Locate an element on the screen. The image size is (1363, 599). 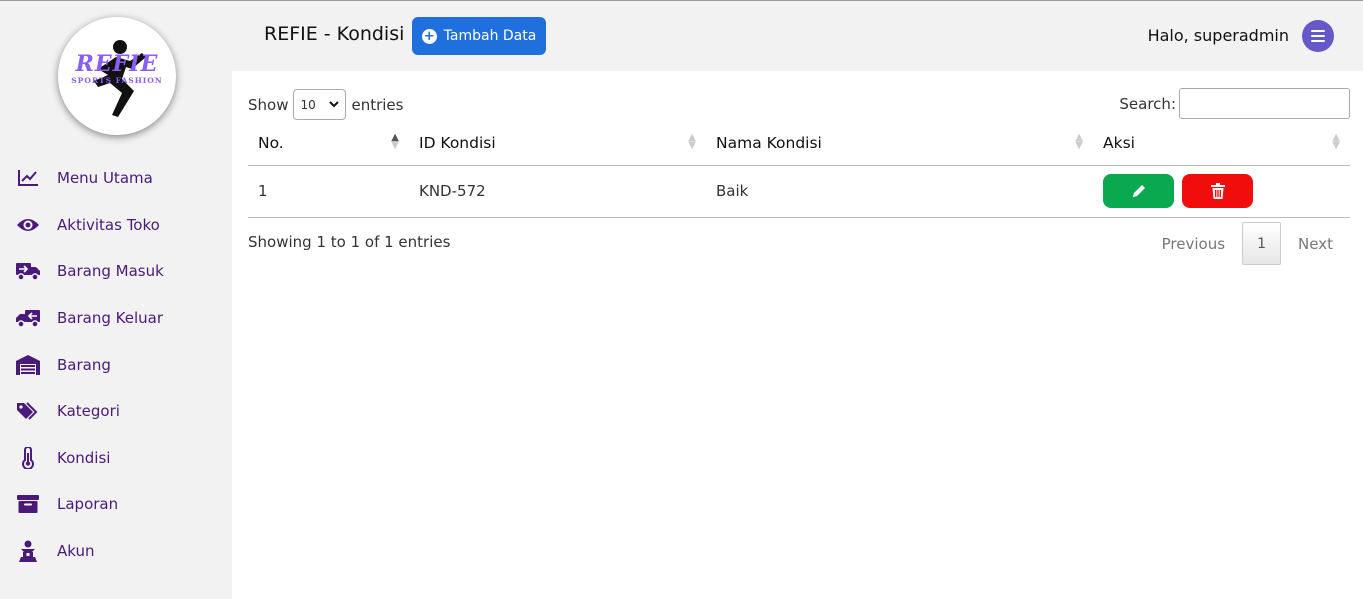
search-input is located at coordinates (1264, 103).